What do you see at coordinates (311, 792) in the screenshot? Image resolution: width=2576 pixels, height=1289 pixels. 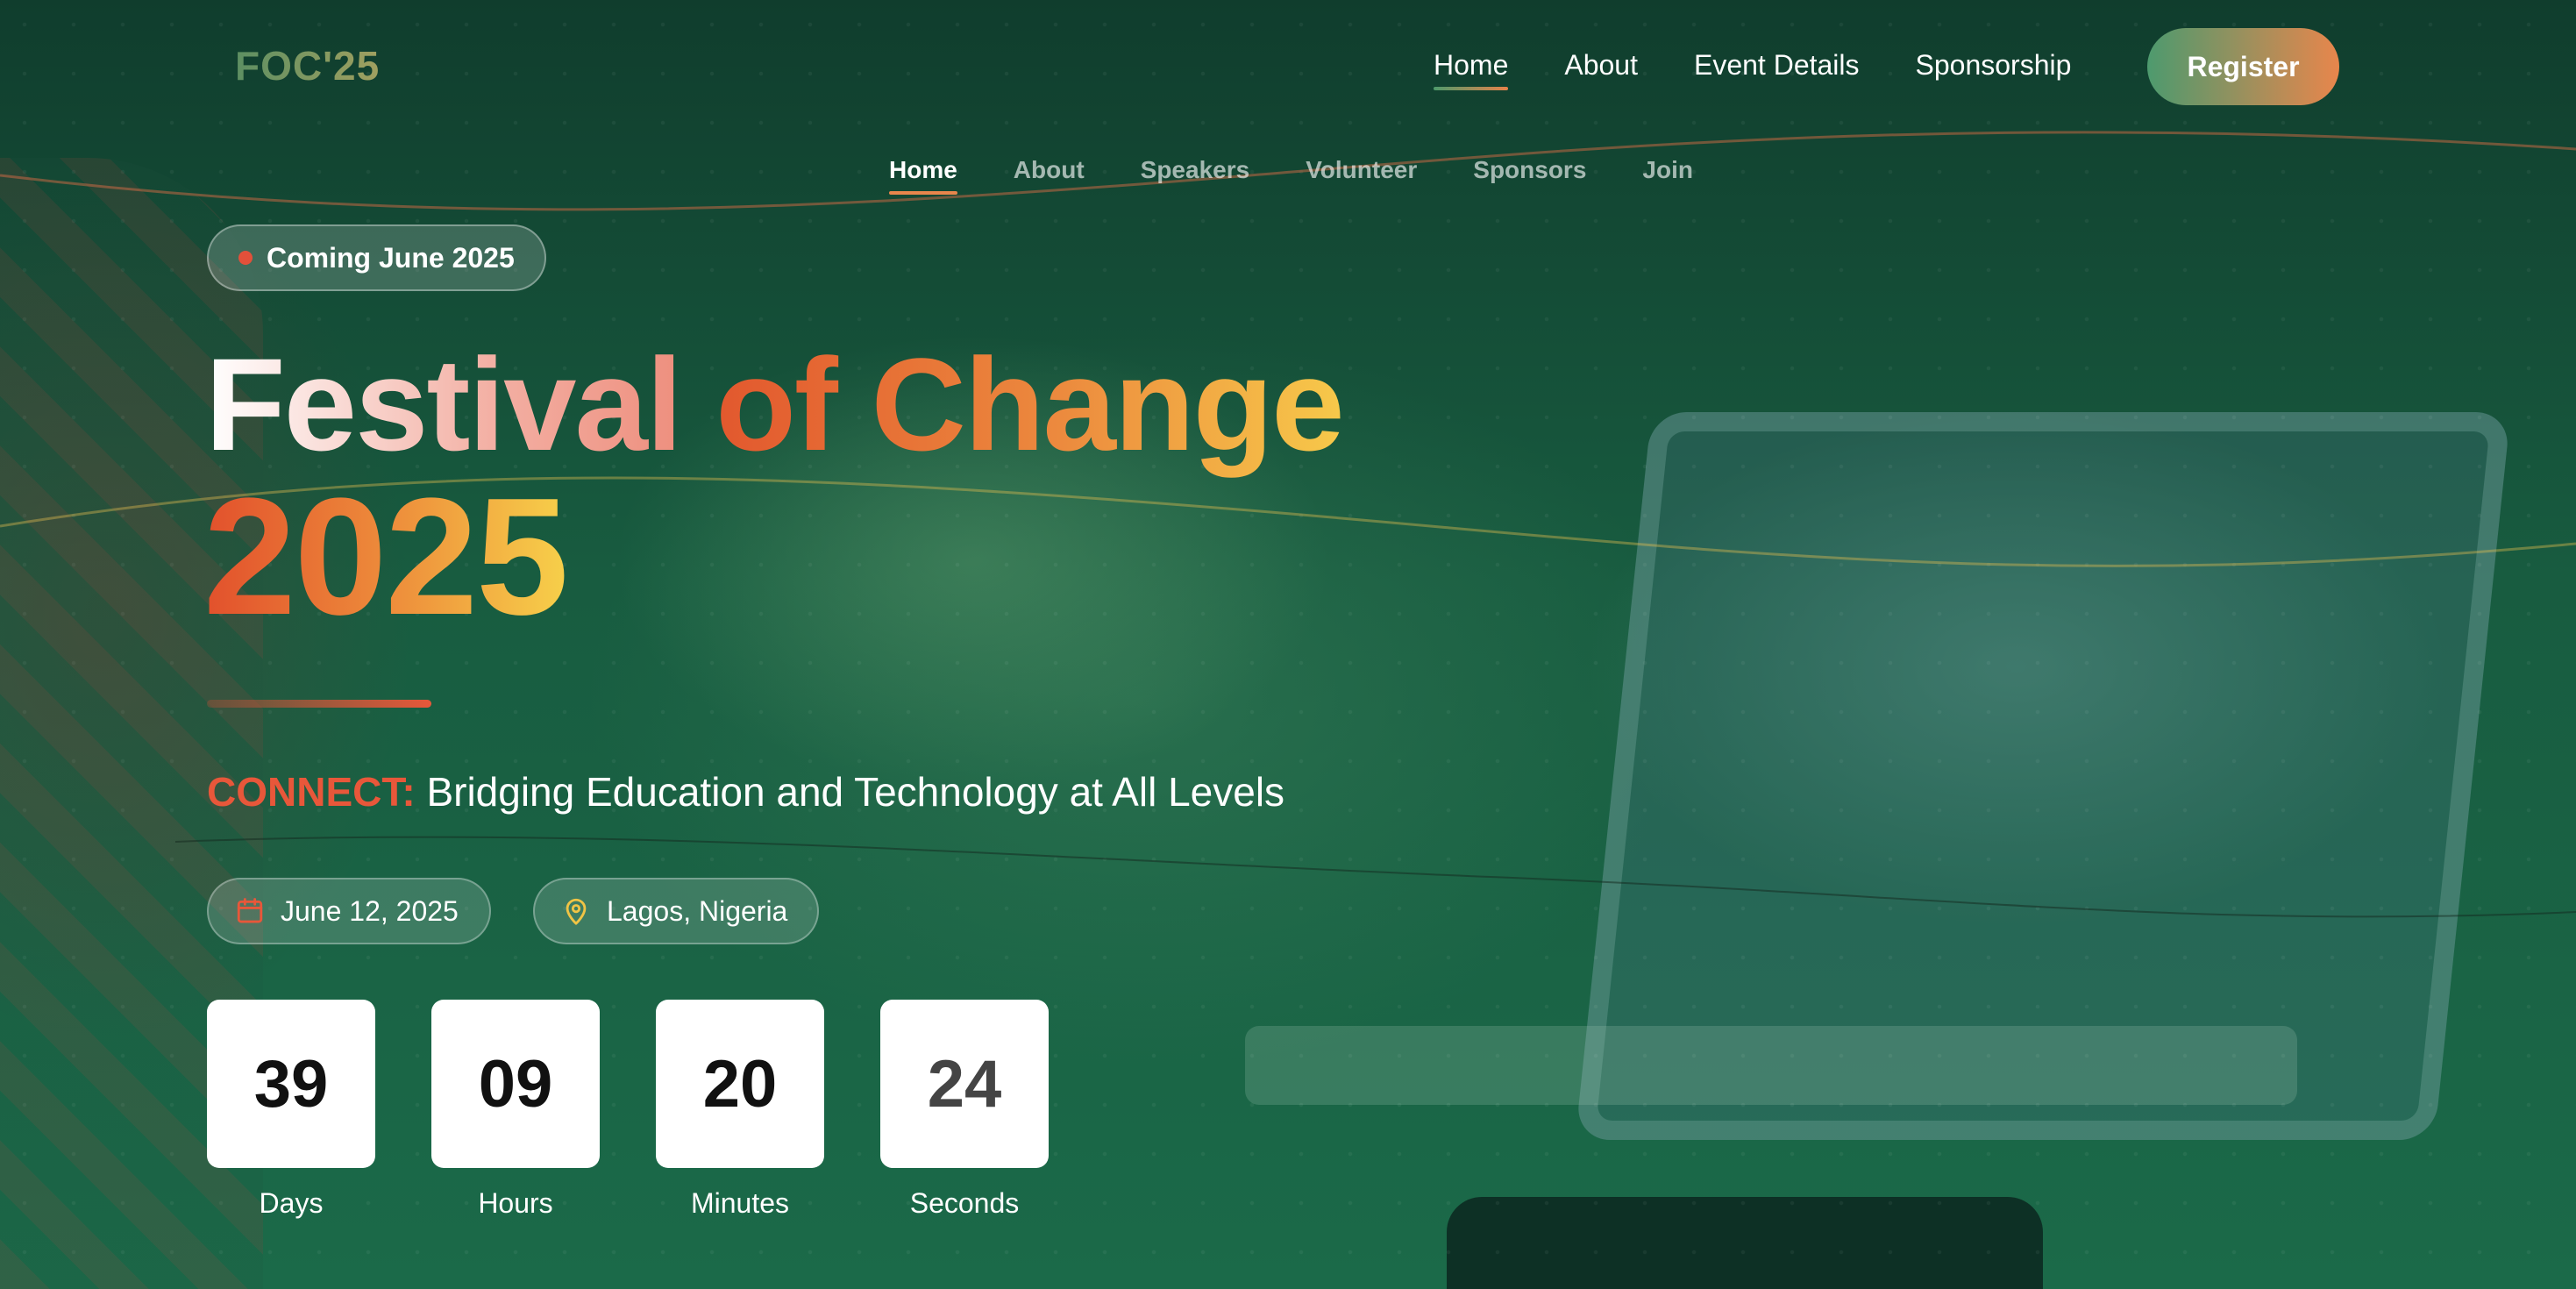 I see `tagline-keyword: CONNECT:` at bounding box center [311, 792].